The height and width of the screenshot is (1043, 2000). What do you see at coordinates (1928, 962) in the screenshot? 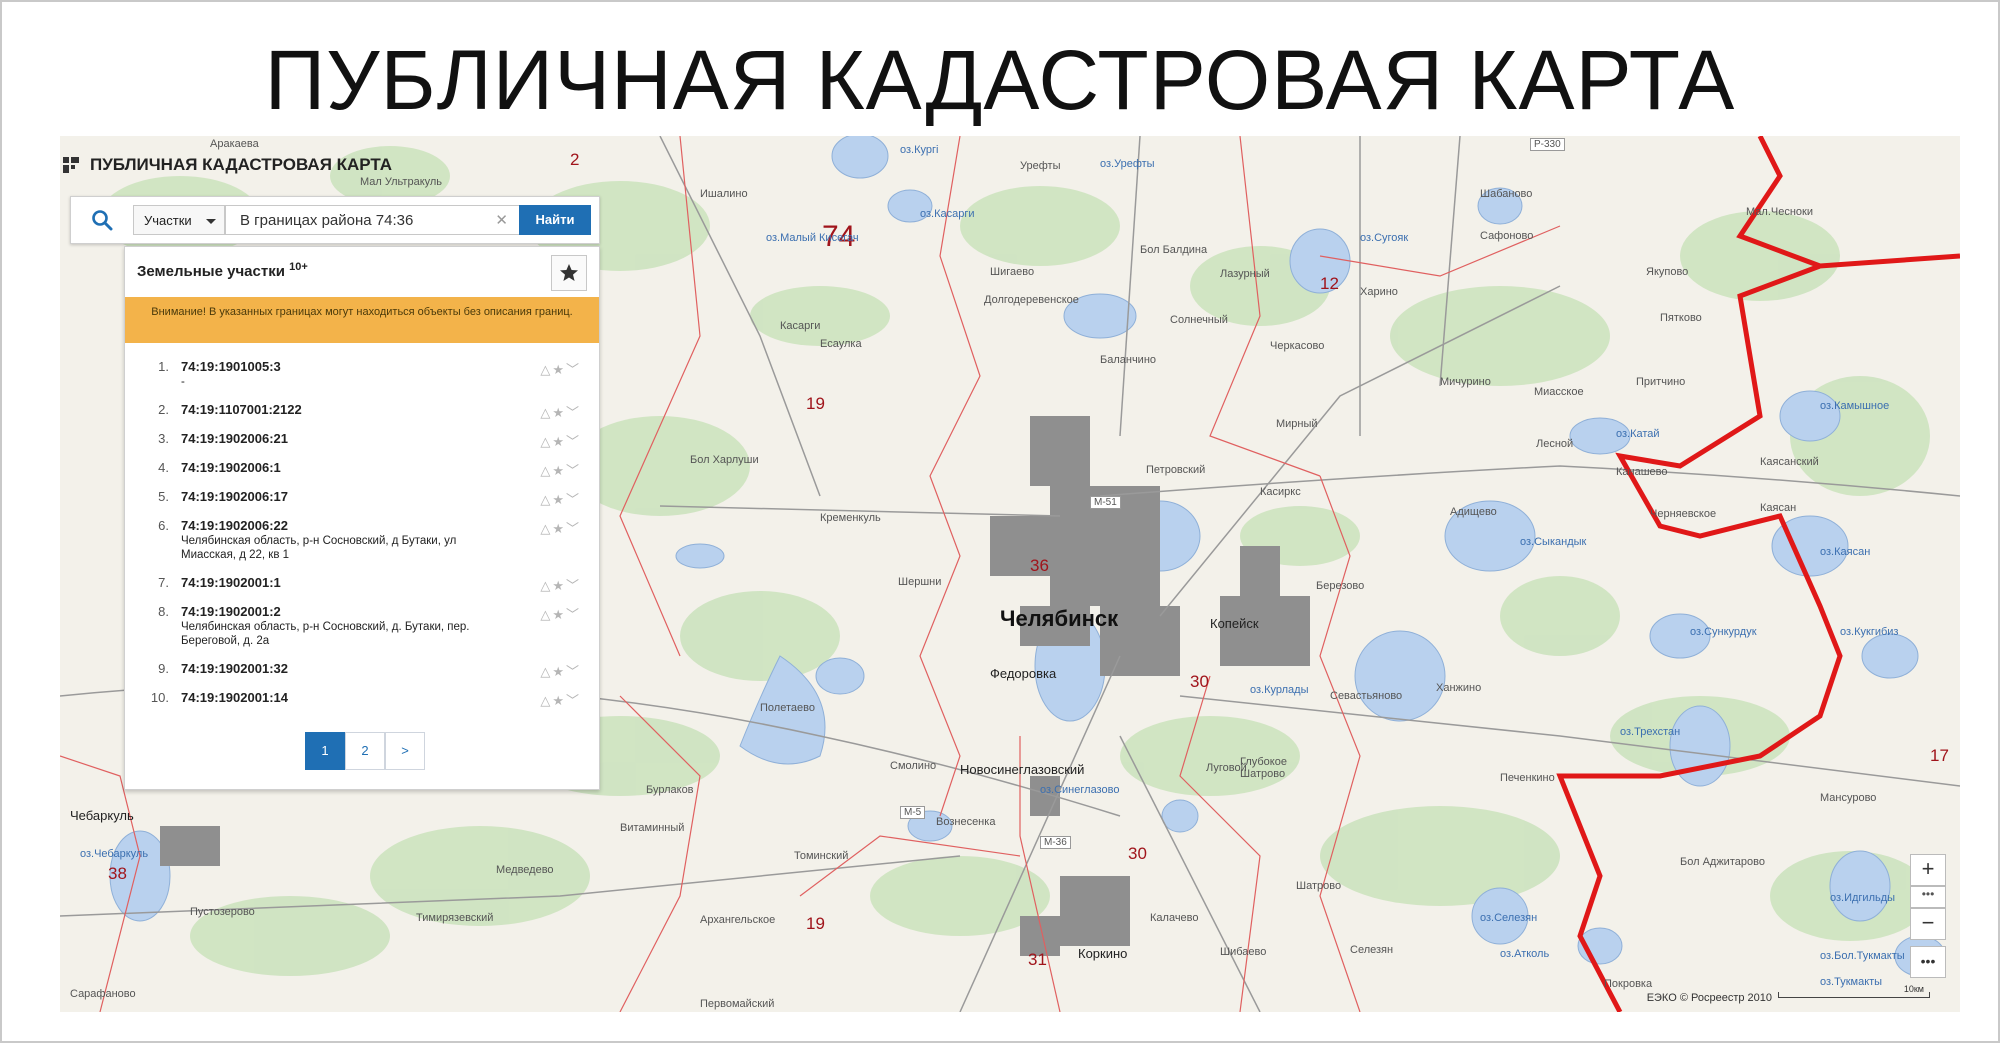
I see `more-tools-button: •••` at bounding box center [1928, 962].